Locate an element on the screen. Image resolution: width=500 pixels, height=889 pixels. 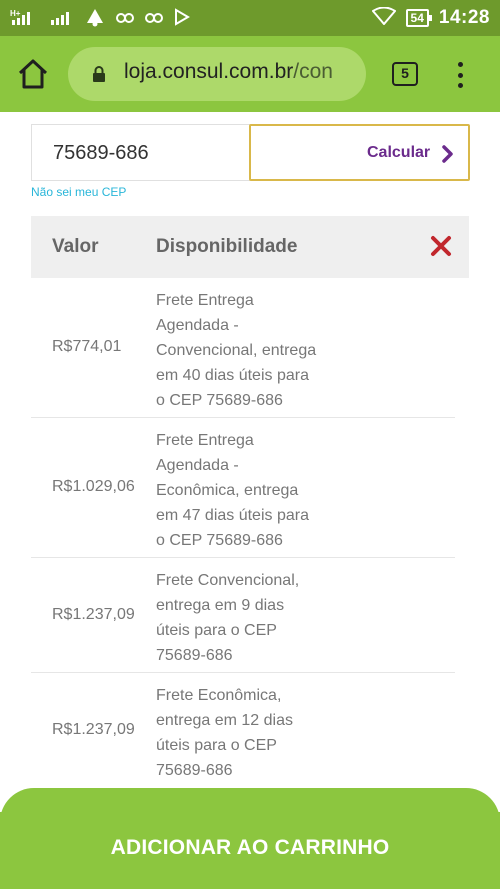
close-icon is located at coordinates (441, 246).